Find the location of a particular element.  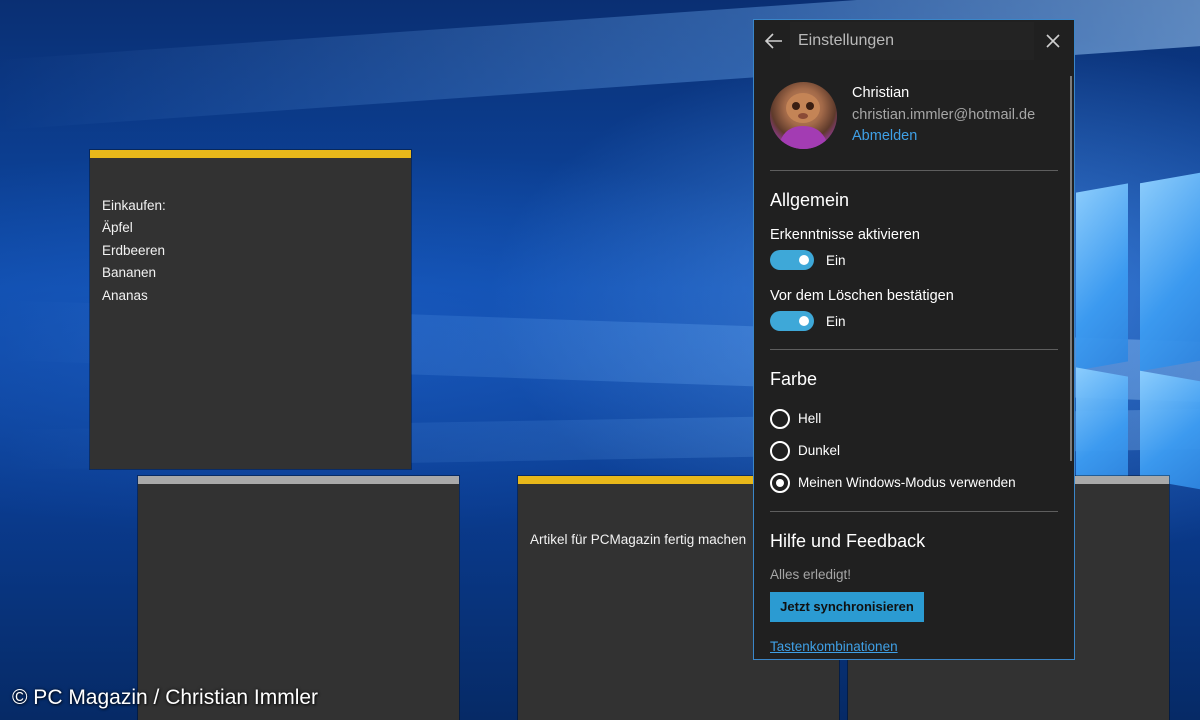

radio-dark: Dunkel is located at coordinates (910, 452).